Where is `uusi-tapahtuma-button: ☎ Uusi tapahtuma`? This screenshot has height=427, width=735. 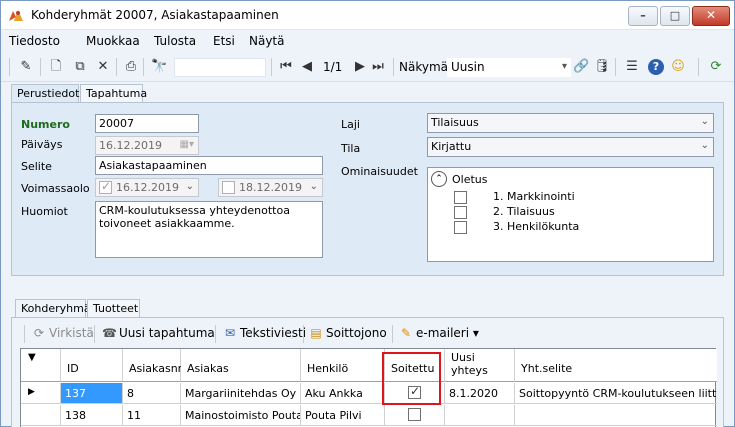
uusi-tapahtuma-button: ☎ Uusi tapahtuma is located at coordinates (158, 333).